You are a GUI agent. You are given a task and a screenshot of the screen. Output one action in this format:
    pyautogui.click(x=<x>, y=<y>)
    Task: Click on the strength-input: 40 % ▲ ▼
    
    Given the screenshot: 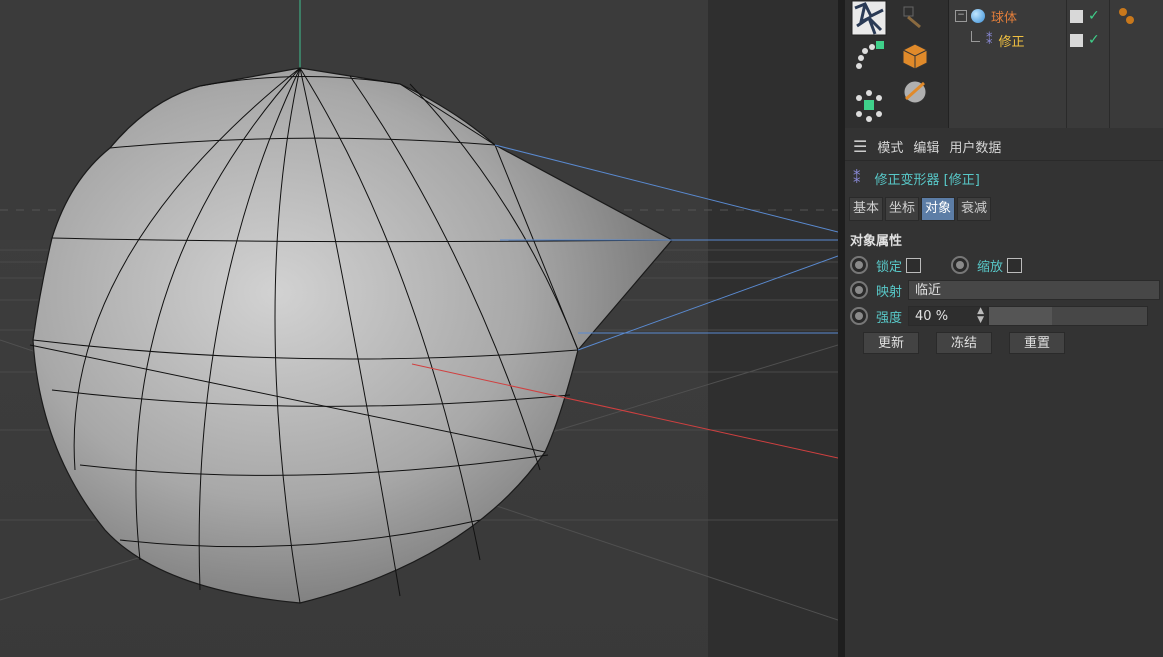 What is the action you would take?
    pyautogui.click(x=948, y=316)
    